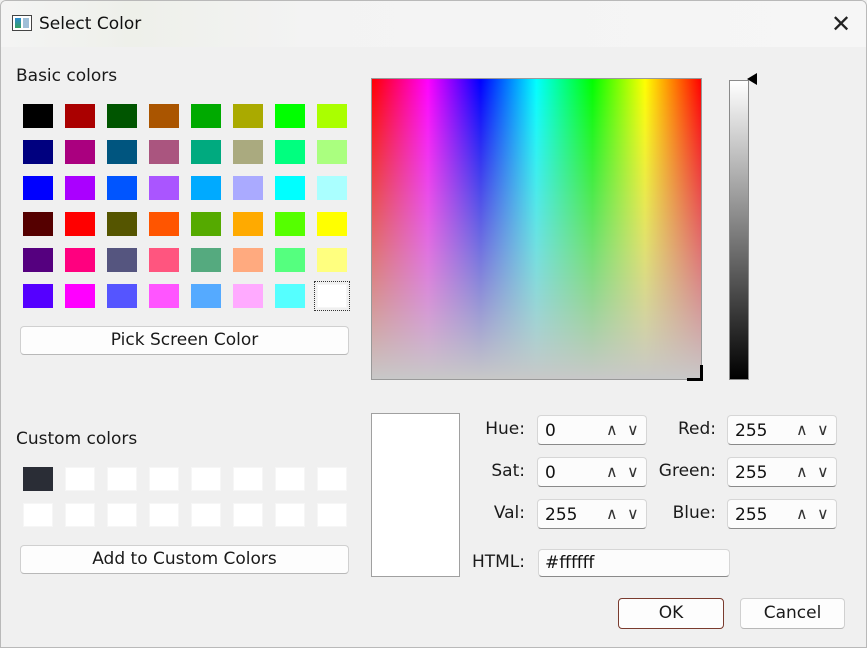  Describe the element at coordinates (633, 429) in the screenshot. I see `hue-down-icon: ∨` at that location.